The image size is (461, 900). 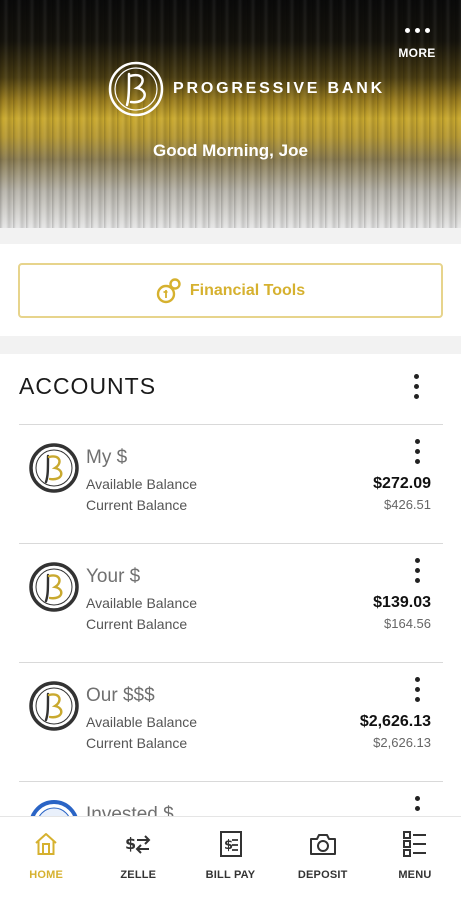 I want to click on menu-list-icon, so click(x=415, y=844).